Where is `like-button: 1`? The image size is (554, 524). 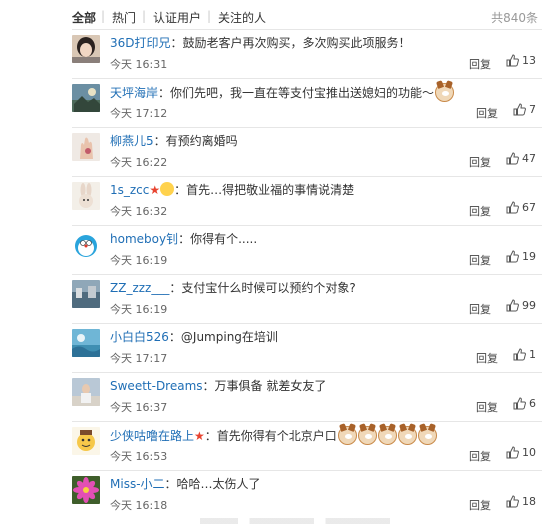 like-button: 1 is located at coordinates (524, 354).